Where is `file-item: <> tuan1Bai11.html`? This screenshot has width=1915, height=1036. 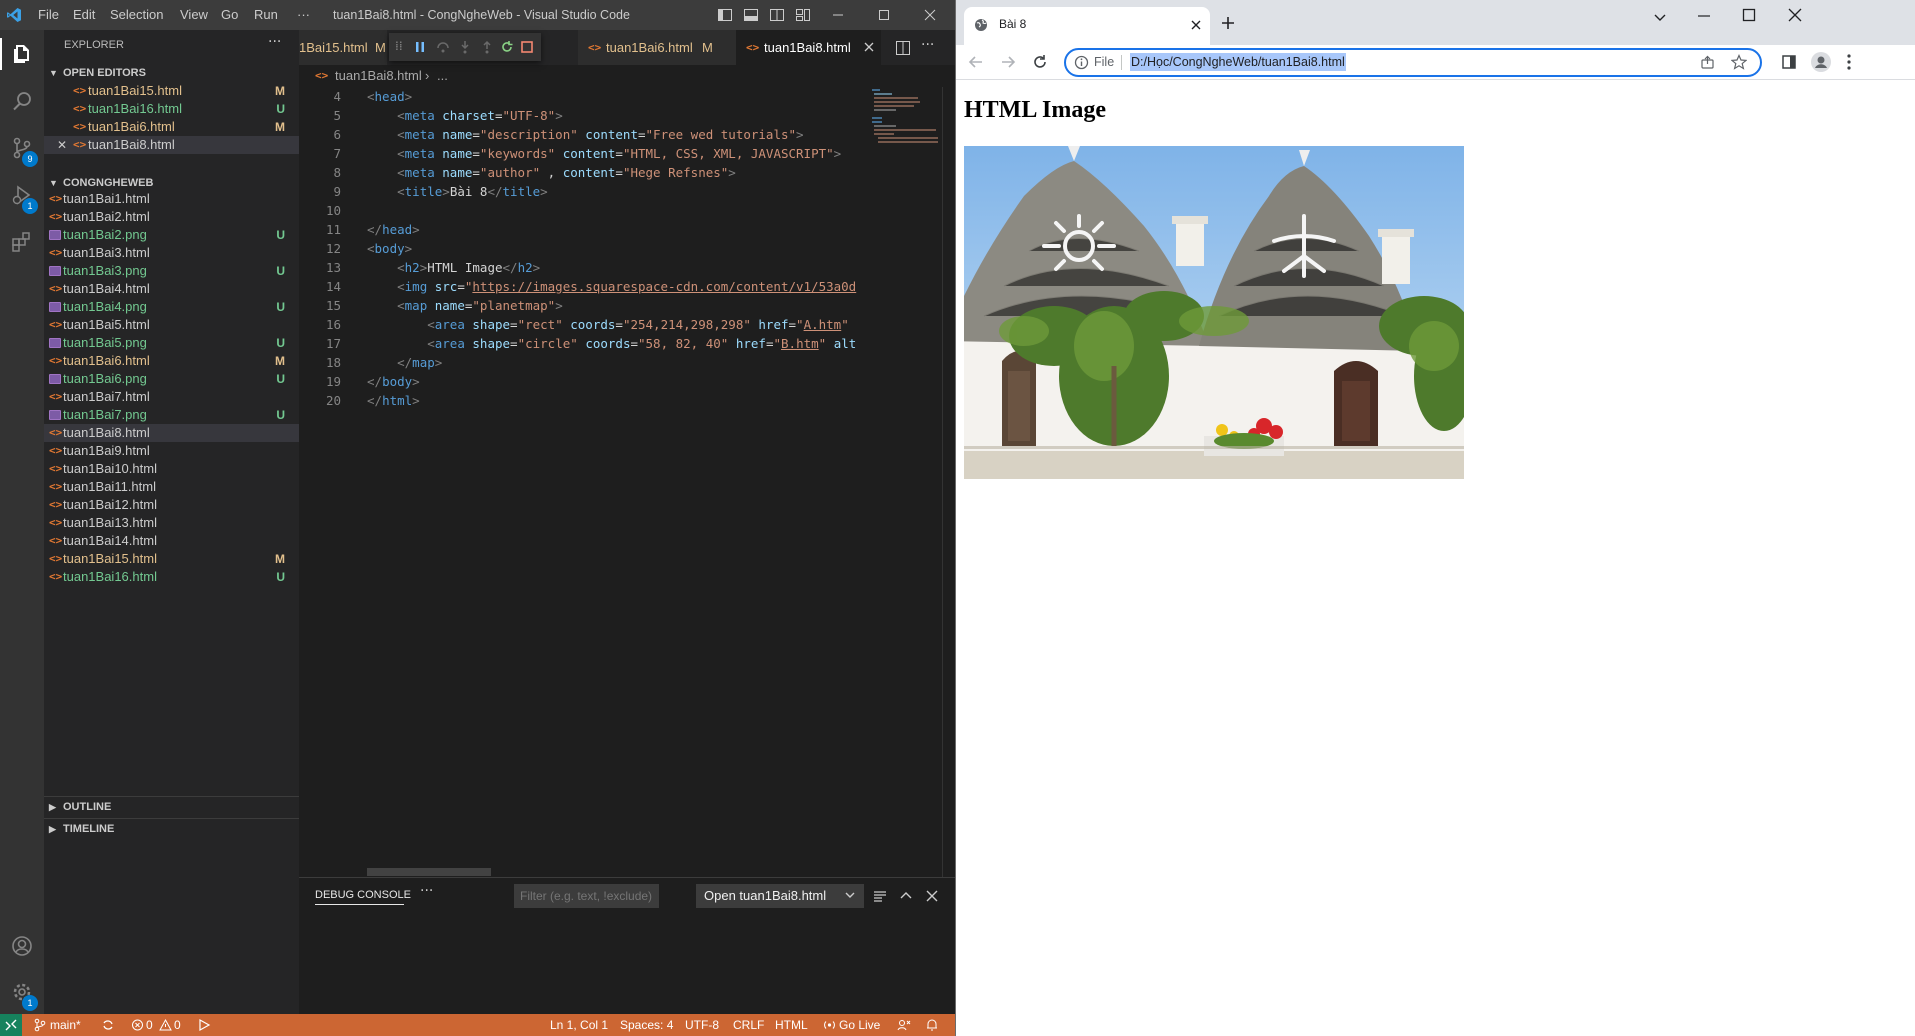
file-item: <> tuan1Bai11.html is located at coordinates (171, 487).